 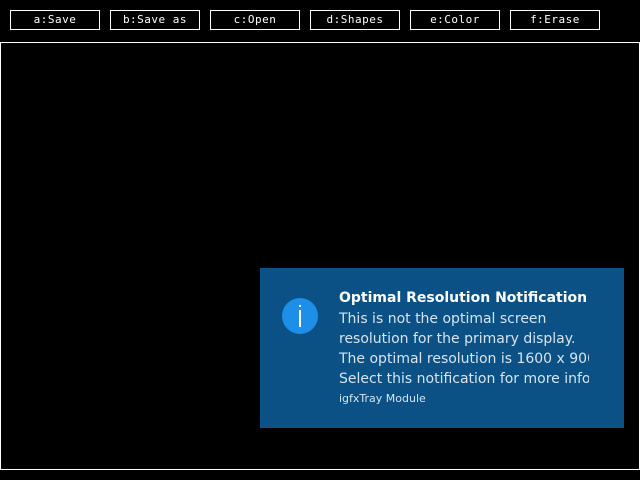 What do you see at coordinates (55, 20) in the screenshot?
I see `save-button: a:Save` at bounding box center [55, 20].